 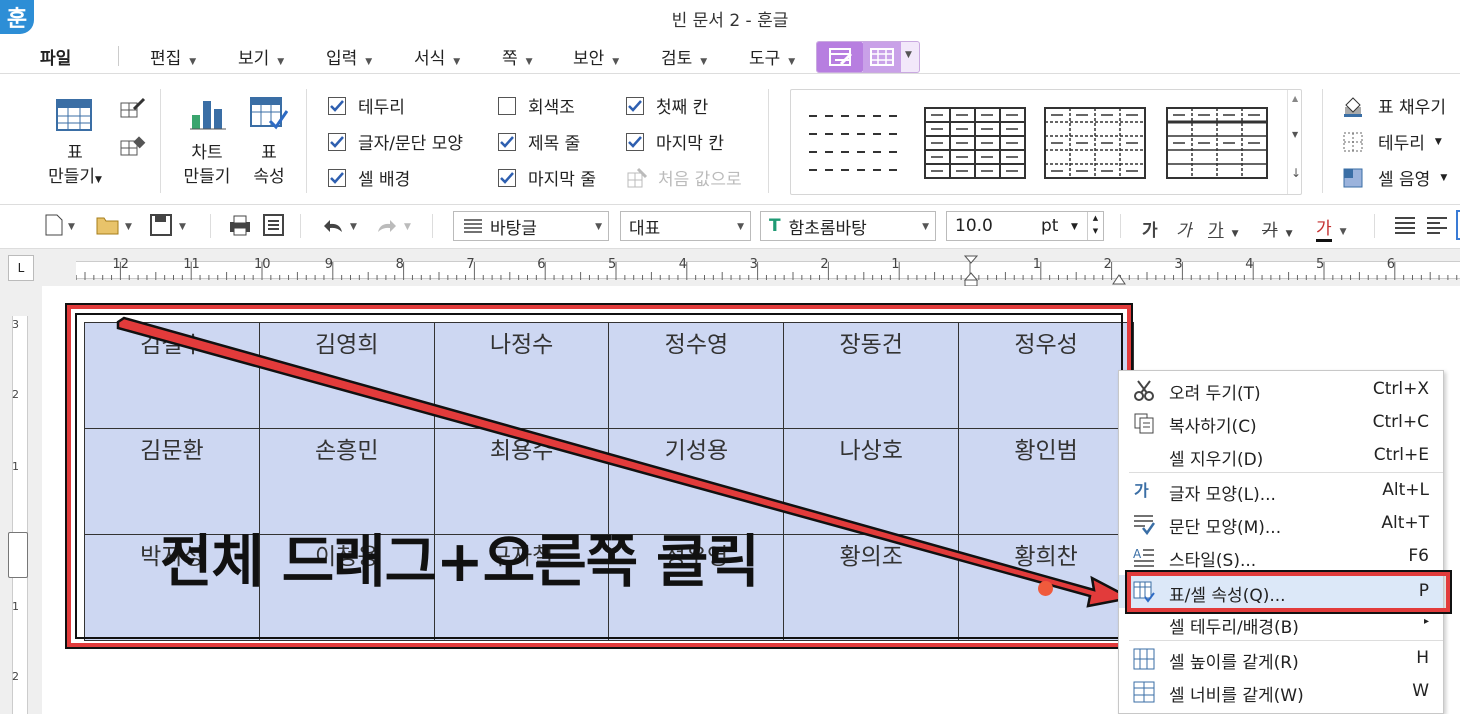 What do you see at coordinates (827, 228) in the screenshot?
I see `font-select-value: 함초롬바탕` at bounding box center [827, 228].